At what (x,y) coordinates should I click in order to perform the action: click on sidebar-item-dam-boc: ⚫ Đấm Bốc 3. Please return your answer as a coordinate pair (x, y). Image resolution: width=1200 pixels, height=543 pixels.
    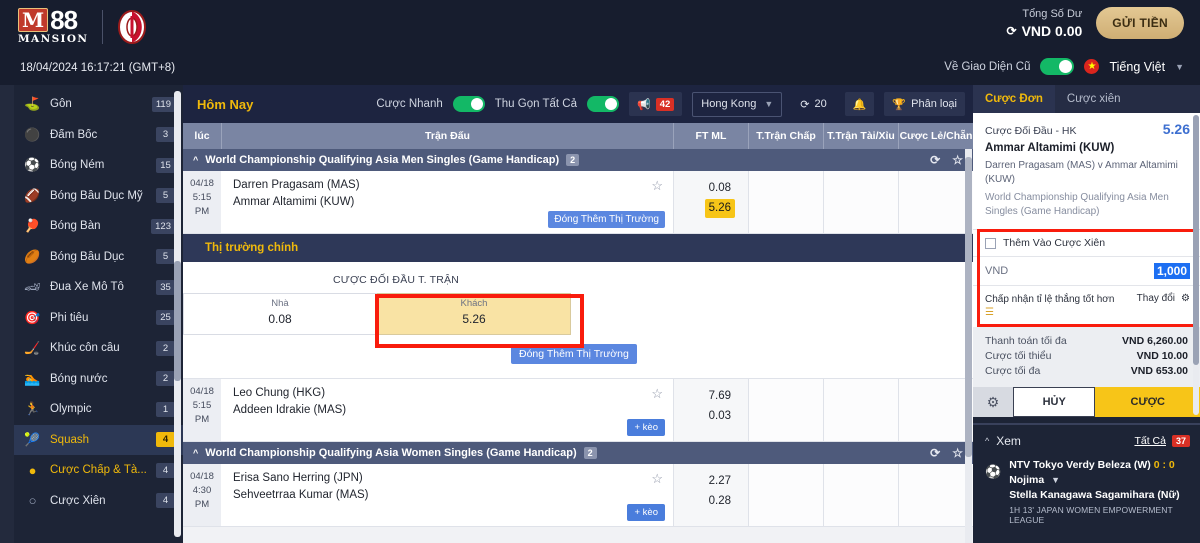
    Looking at the image, I should click on (98, 135).